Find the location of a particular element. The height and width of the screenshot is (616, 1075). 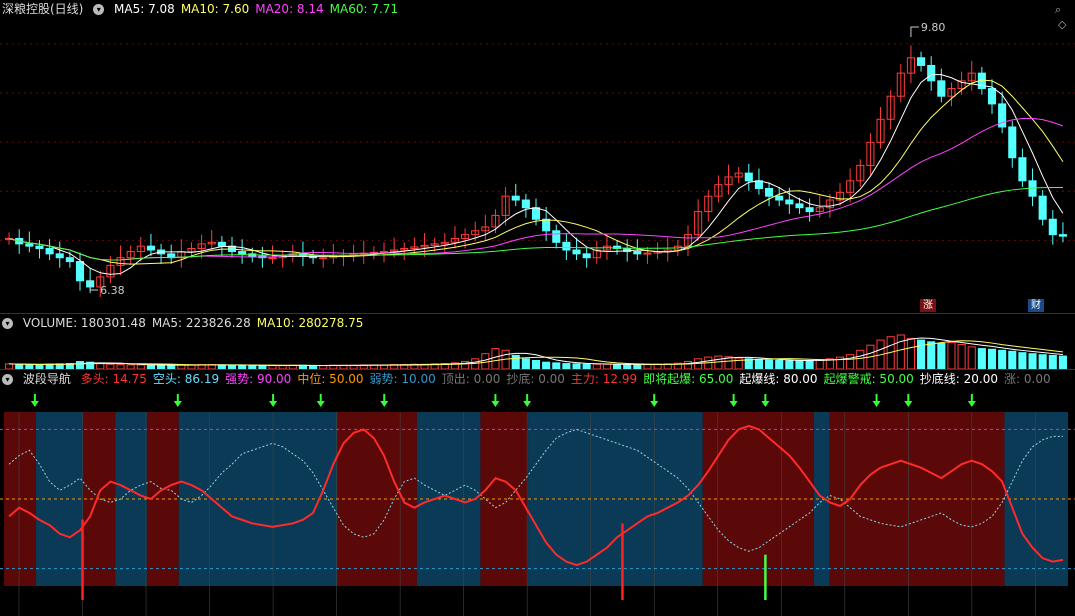

indicator-legend-item-5: 顶出: 0.00 is located at coordinates (471, 379).